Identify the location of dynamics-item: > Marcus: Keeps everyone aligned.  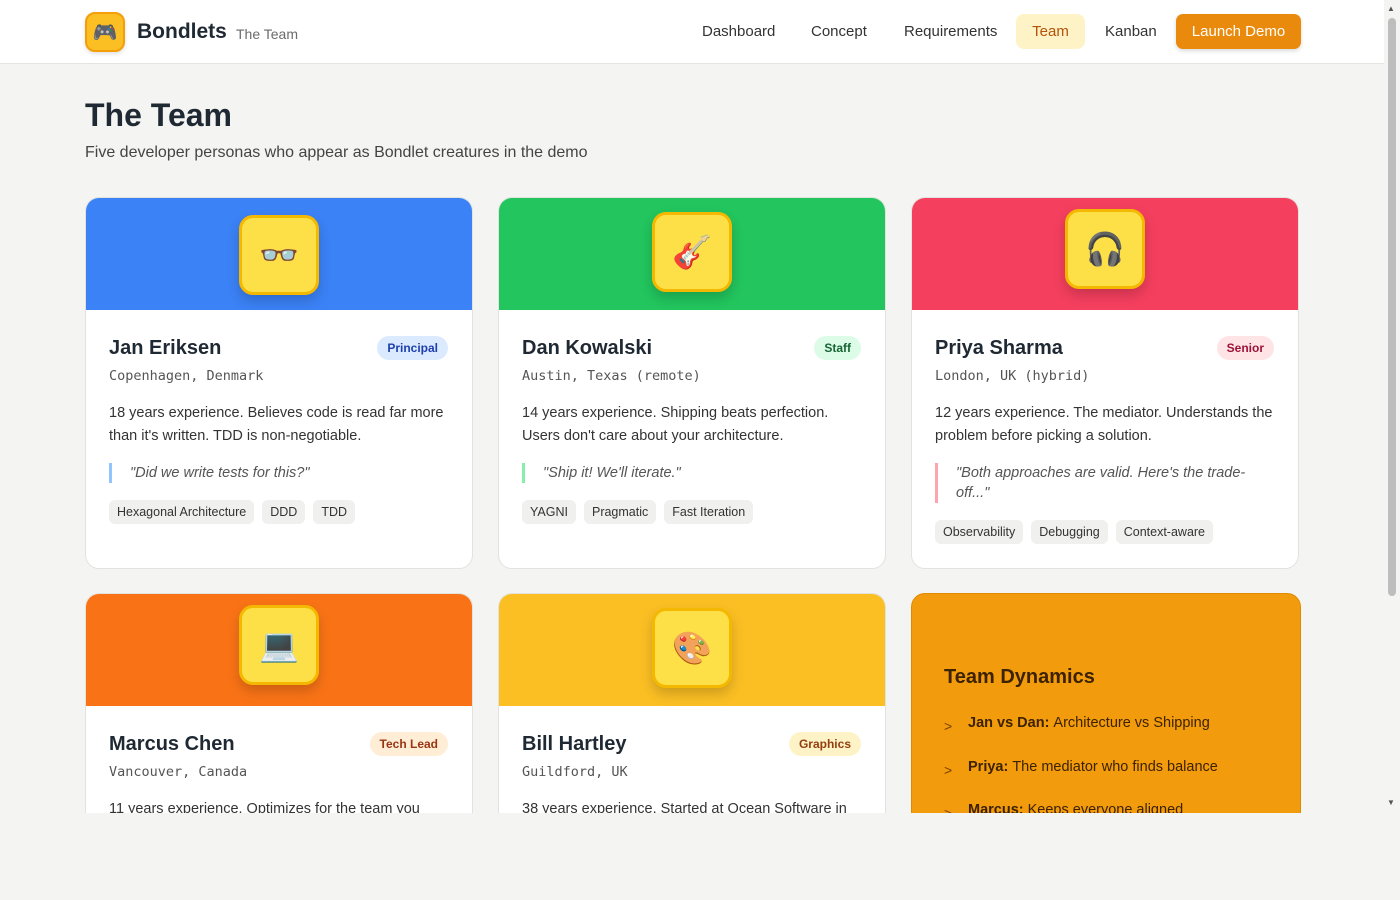
(1063, 807).